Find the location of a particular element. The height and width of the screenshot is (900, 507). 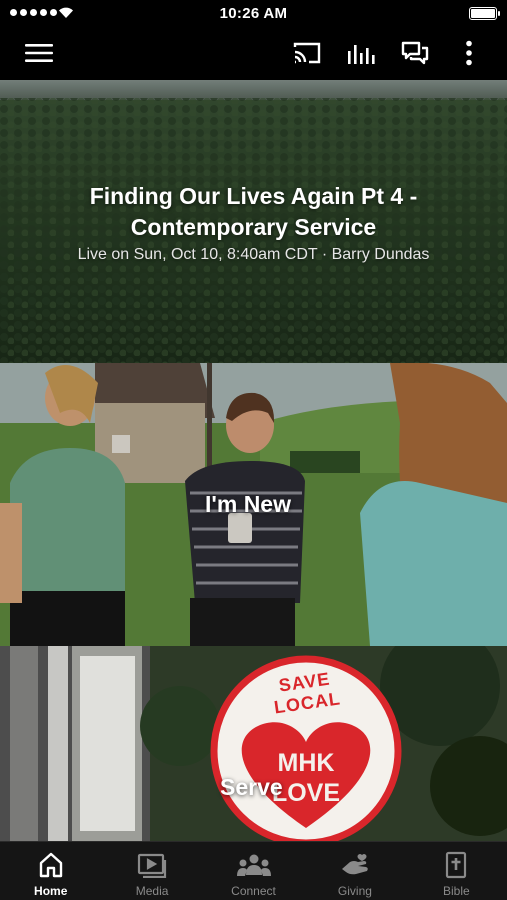

tab-bible: Bible is located at coordinates (456, 871).